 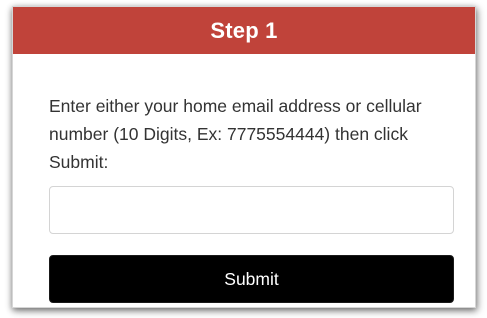 I want to click on step-header: Step 1, so click(x=244, y=30).